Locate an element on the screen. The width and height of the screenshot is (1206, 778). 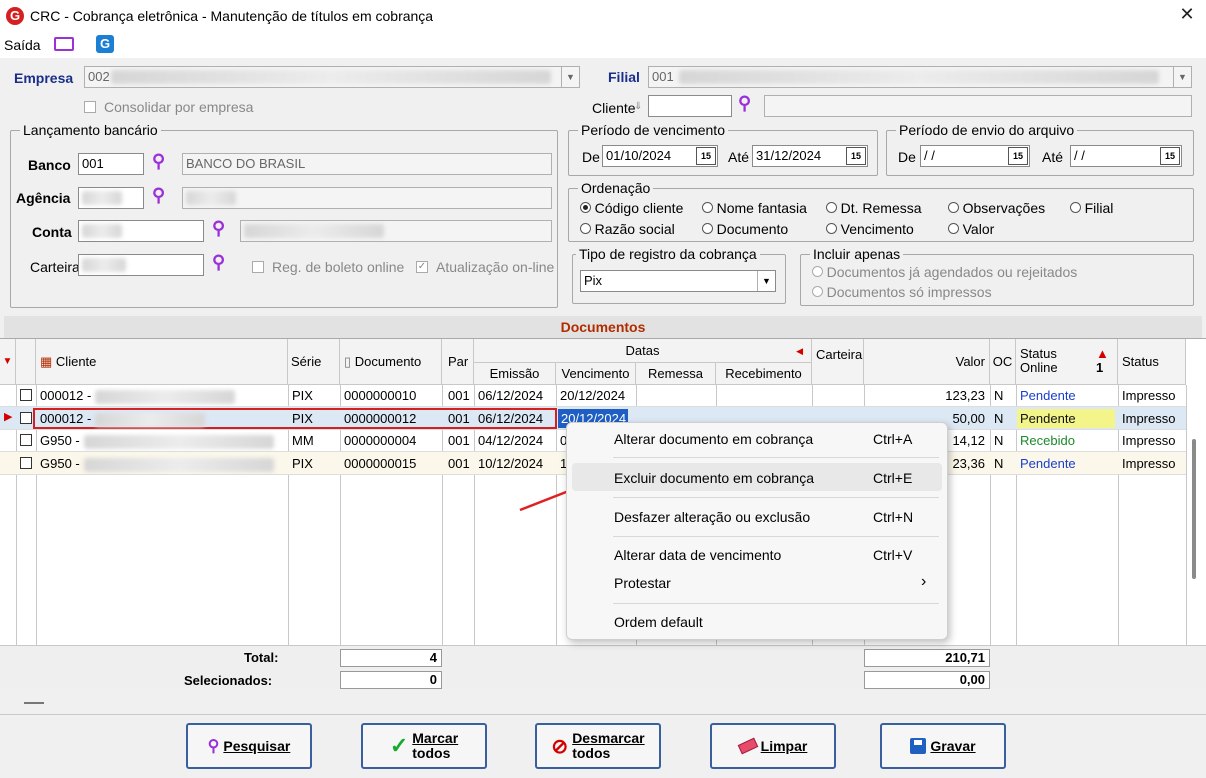
header-serie: Série is located at coordinates (314, 362).